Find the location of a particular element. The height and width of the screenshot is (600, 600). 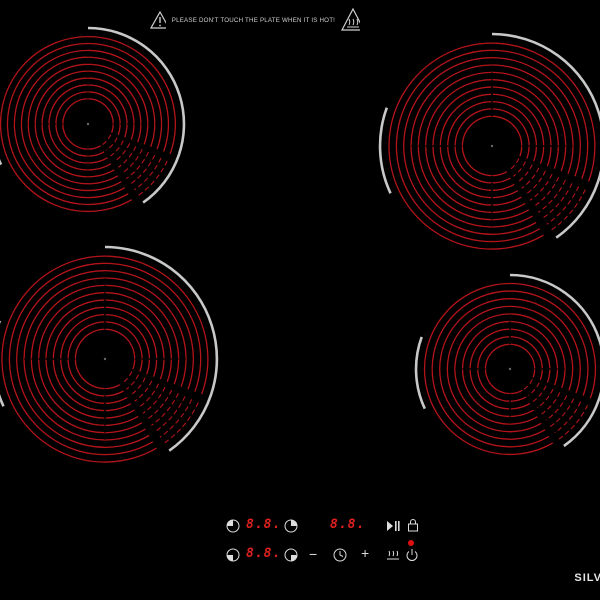

power-indicator-light is located at coordinates (411, 543).